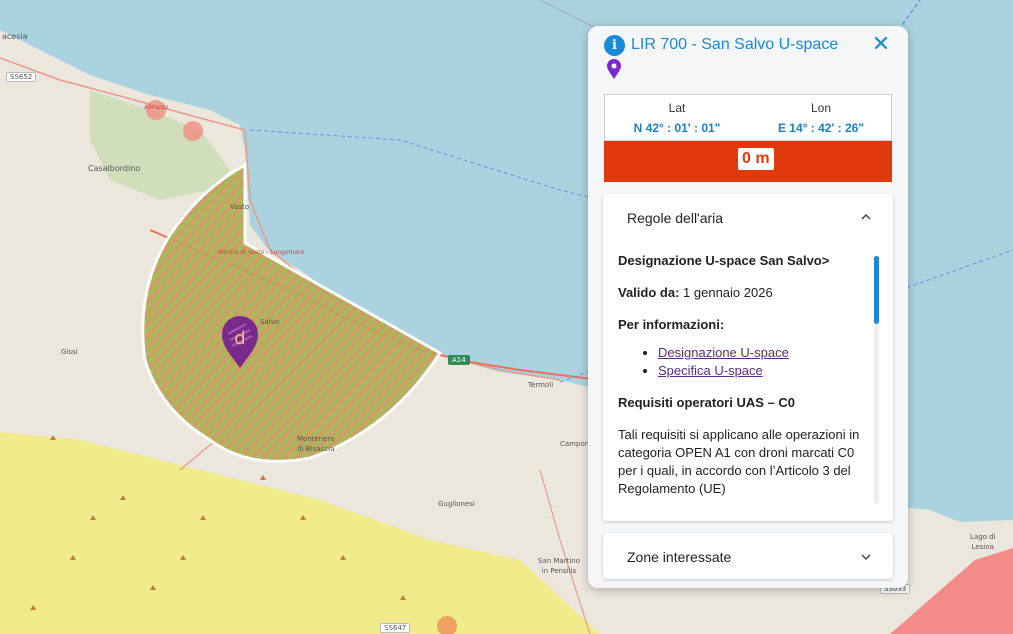 The image size is (1013, 634). I want to click on rules-section-header: Regole dell'aria, so click(748, 218).